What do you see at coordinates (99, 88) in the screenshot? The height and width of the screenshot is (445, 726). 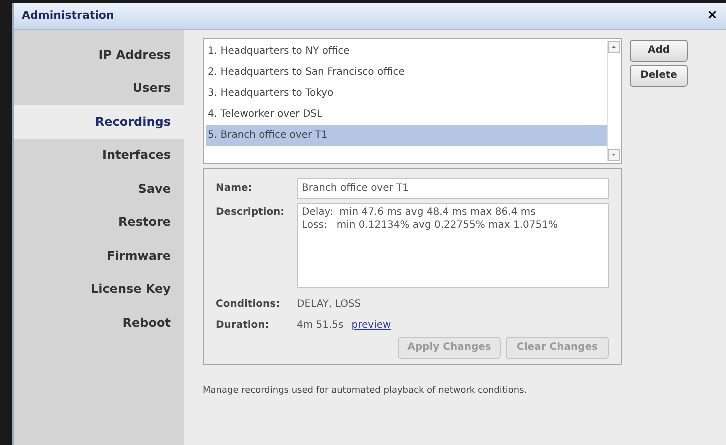 I see `sidebar-item: Users` at bounding box center [99, 88].